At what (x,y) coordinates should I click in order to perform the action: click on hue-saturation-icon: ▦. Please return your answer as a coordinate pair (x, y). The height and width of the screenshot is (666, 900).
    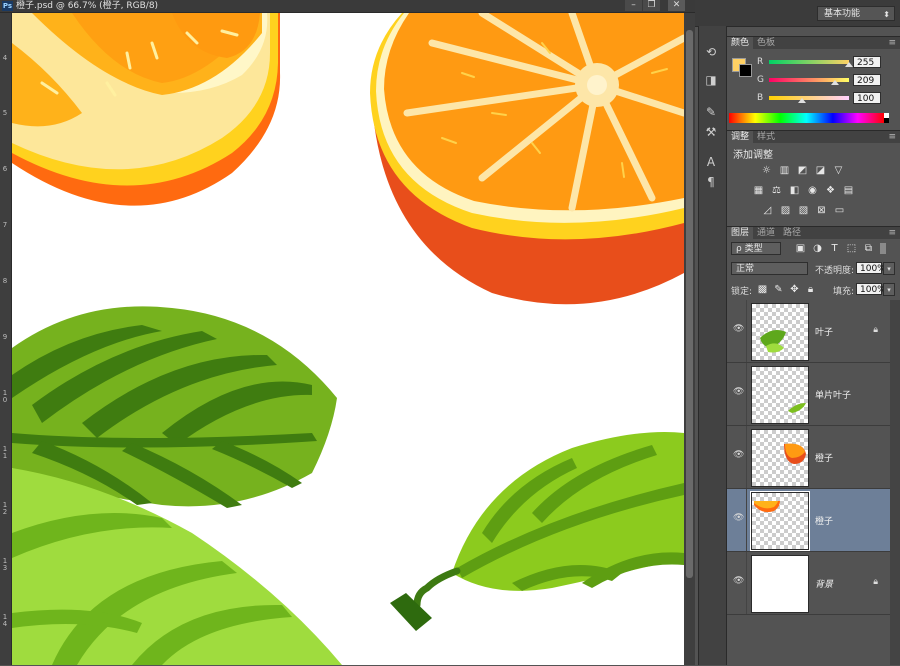
    Looking at the image, I should click on (758, 190).